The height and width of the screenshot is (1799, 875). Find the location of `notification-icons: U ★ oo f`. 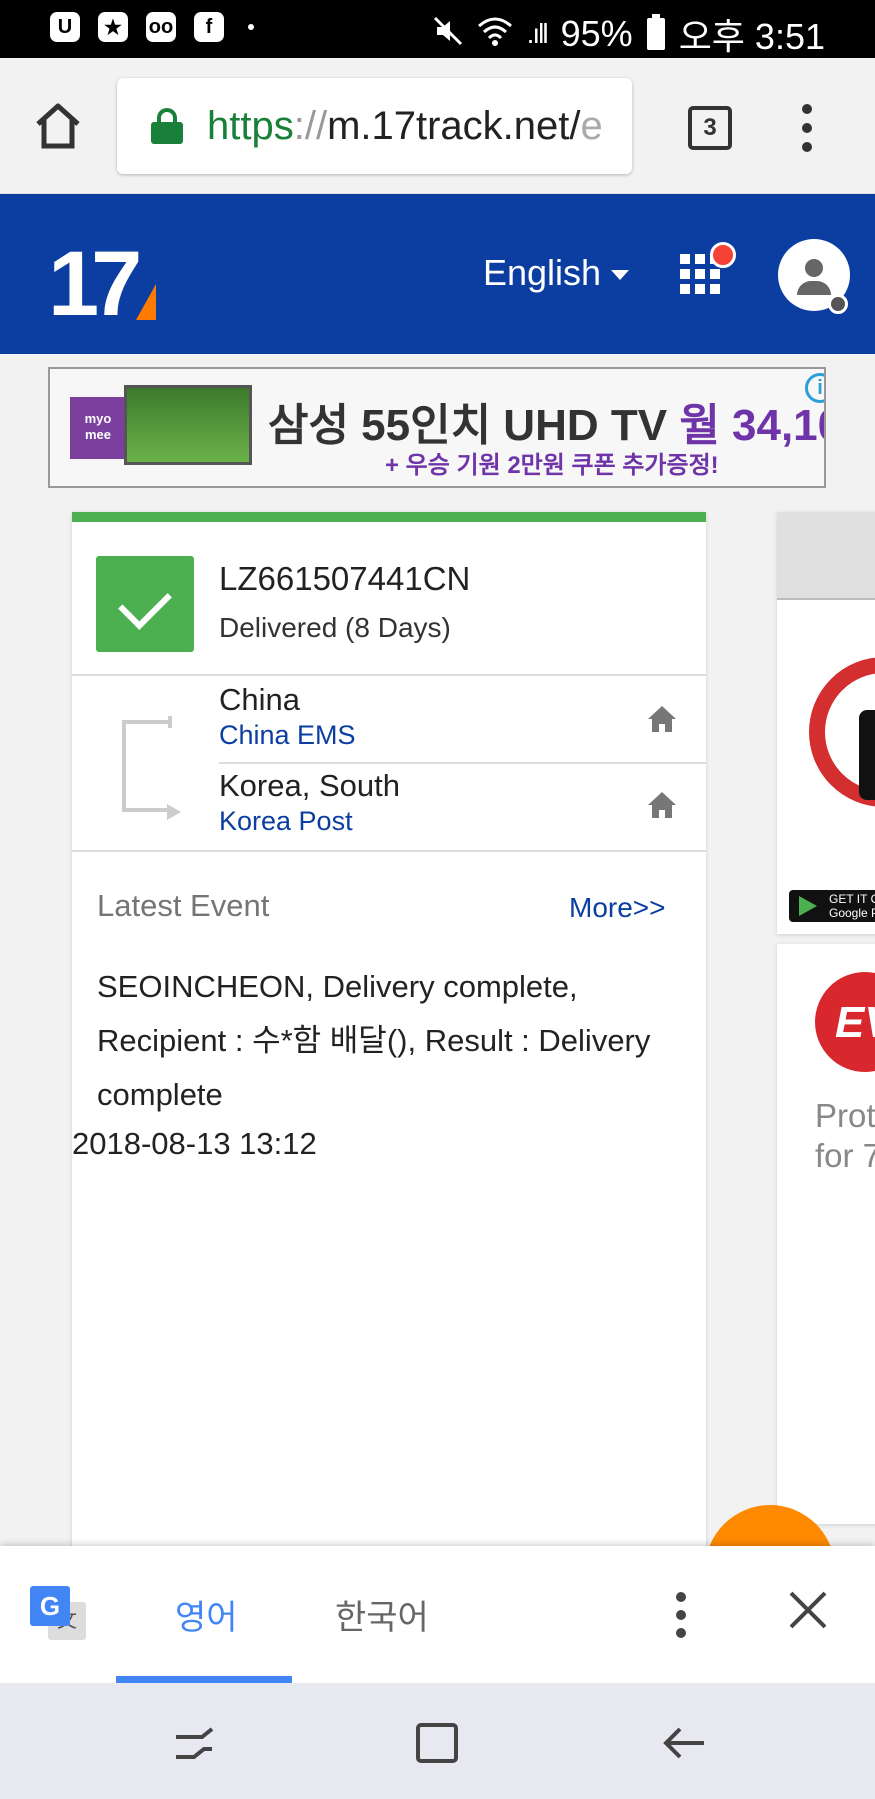

notification-icons: U ★ oo f is located at coordinates (152, 27).